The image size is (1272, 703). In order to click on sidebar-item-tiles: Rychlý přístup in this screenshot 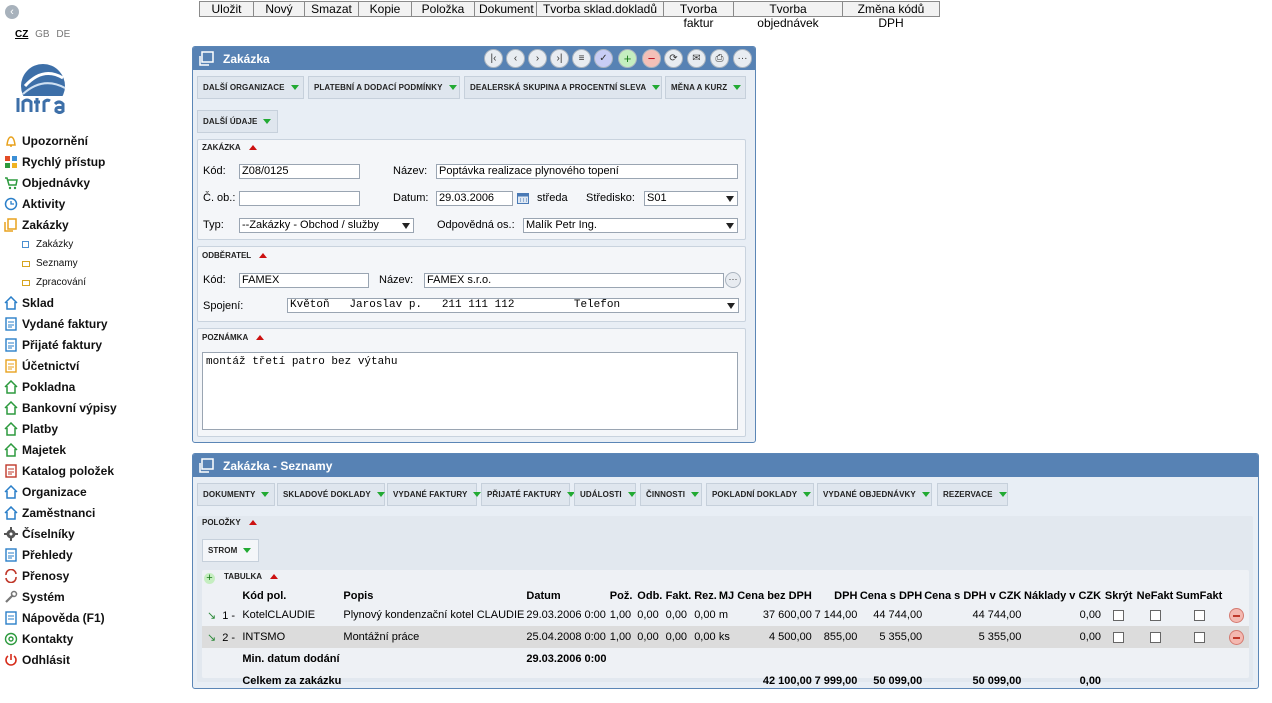, I will do `click(95, 161)`.